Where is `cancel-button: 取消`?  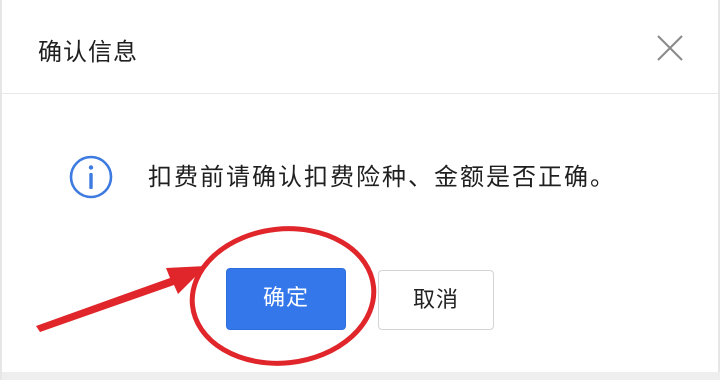
cancel-button: 取消 is located at coordinates (436, 300).